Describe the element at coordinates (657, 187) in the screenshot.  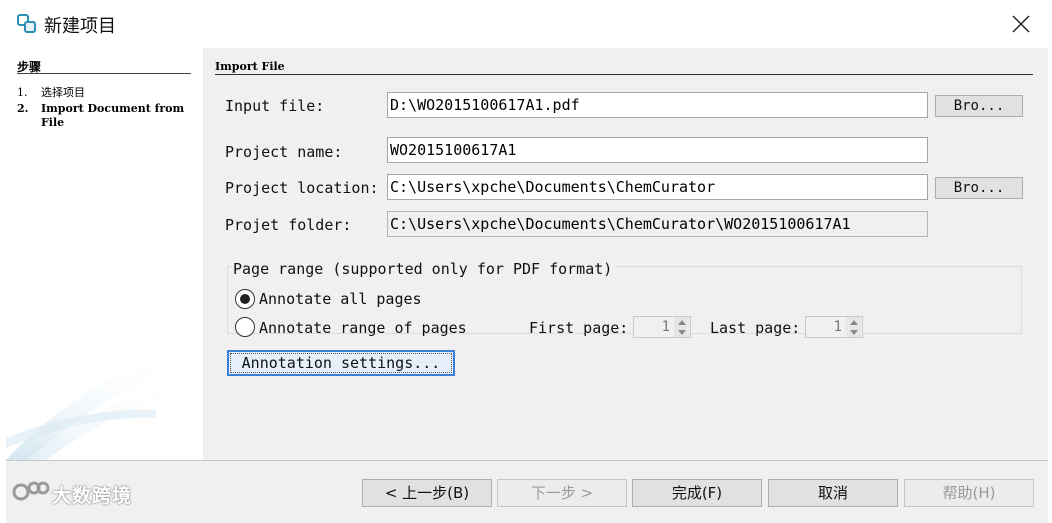
I see `project-location-field: C:\Users\xpche\Documents\ChemCurator` at that location.